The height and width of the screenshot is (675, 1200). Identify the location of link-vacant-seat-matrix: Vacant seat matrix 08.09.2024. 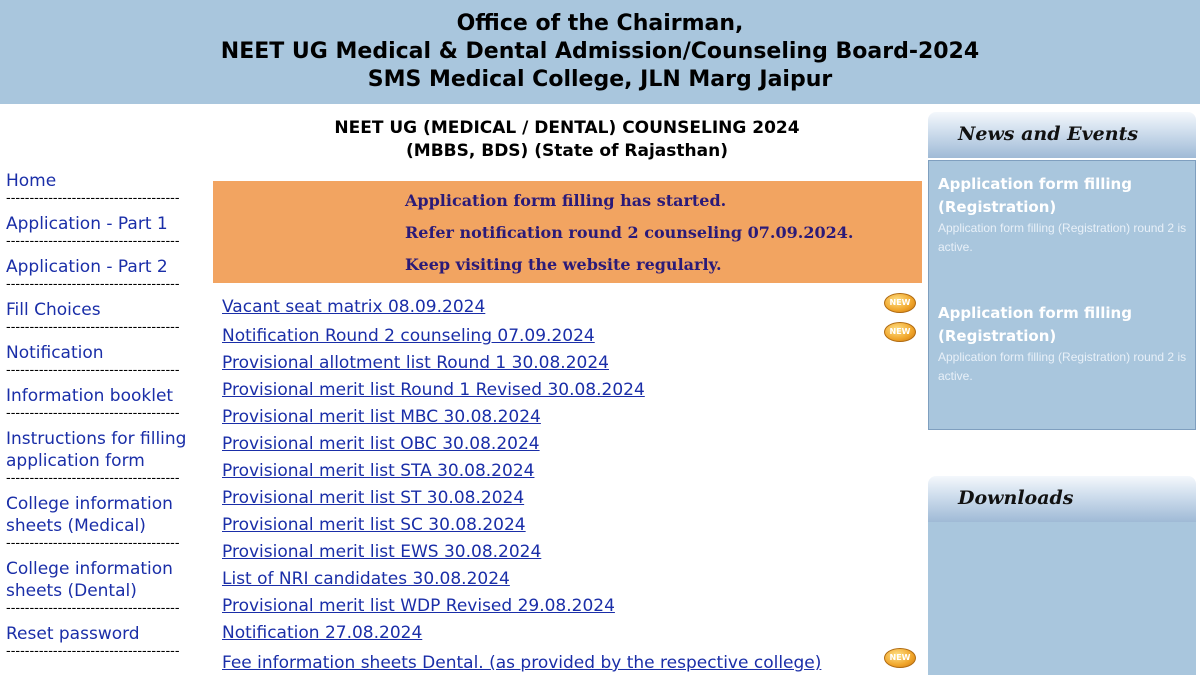
(353, 307).